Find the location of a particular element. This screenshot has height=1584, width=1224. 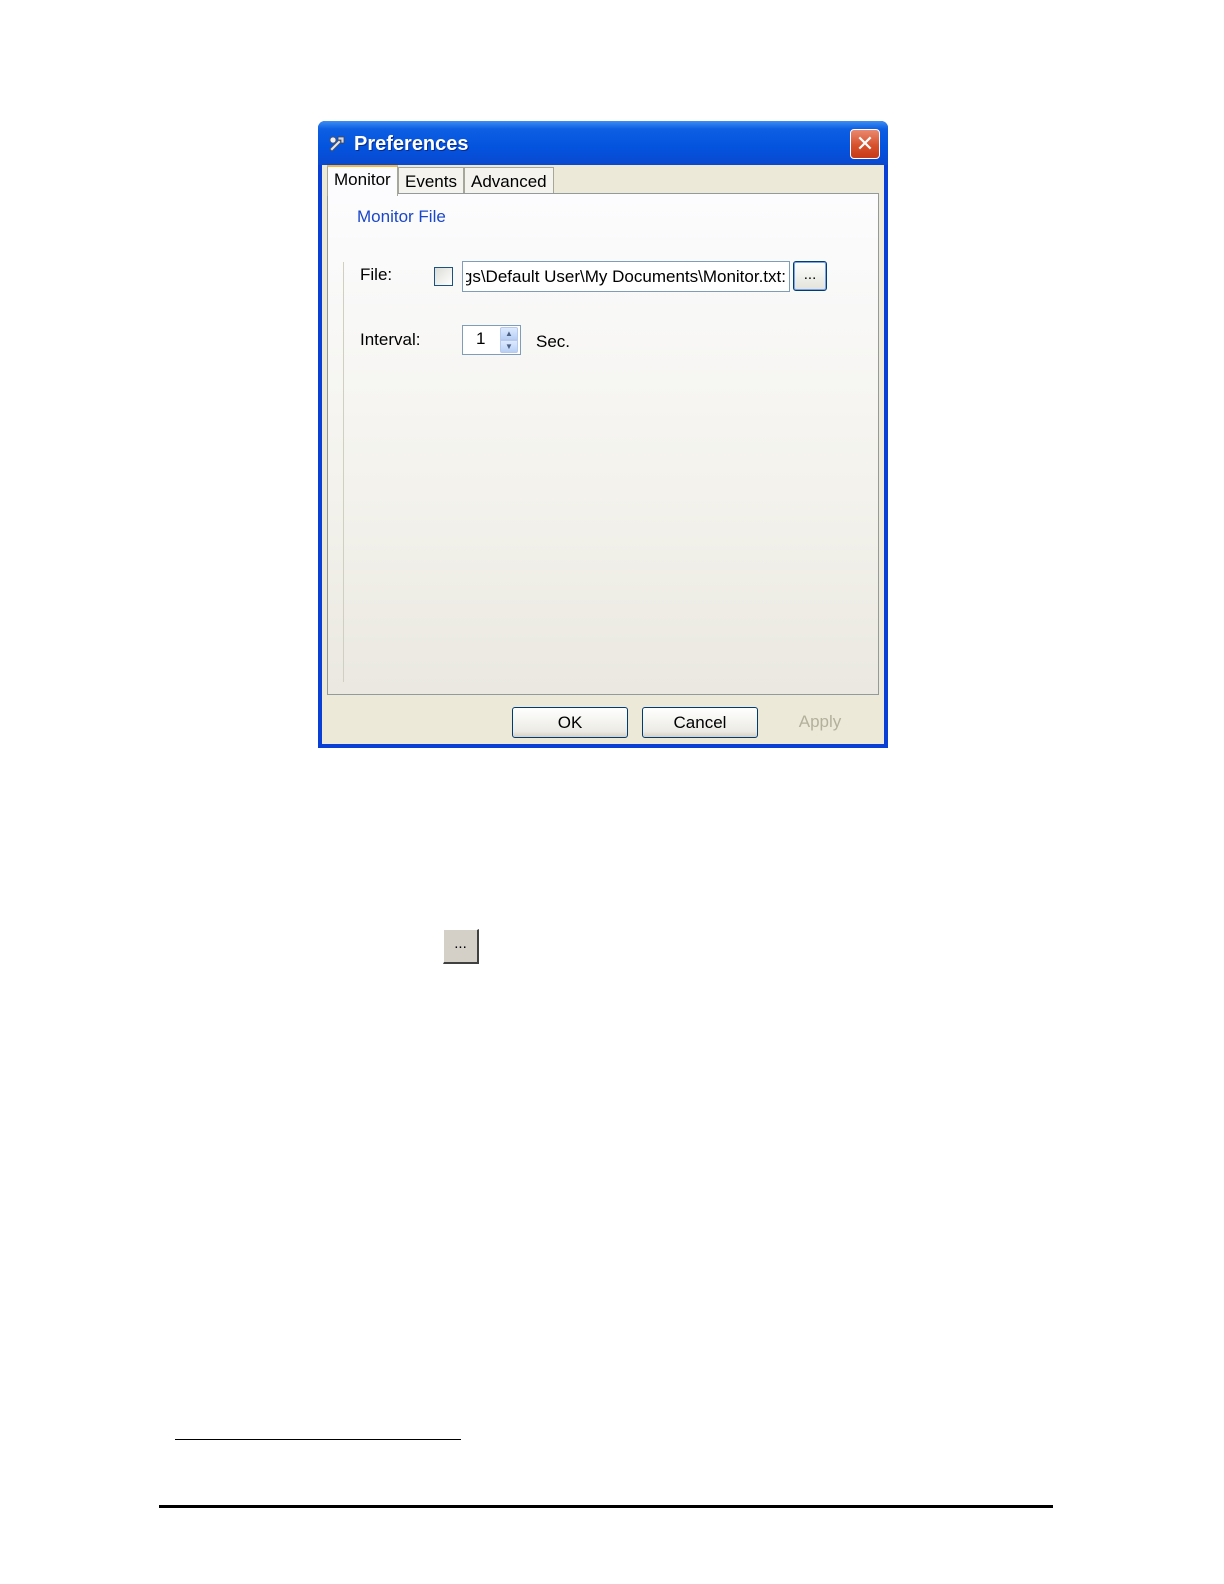

close-button: ✕ is located at coordinates (865, 144).